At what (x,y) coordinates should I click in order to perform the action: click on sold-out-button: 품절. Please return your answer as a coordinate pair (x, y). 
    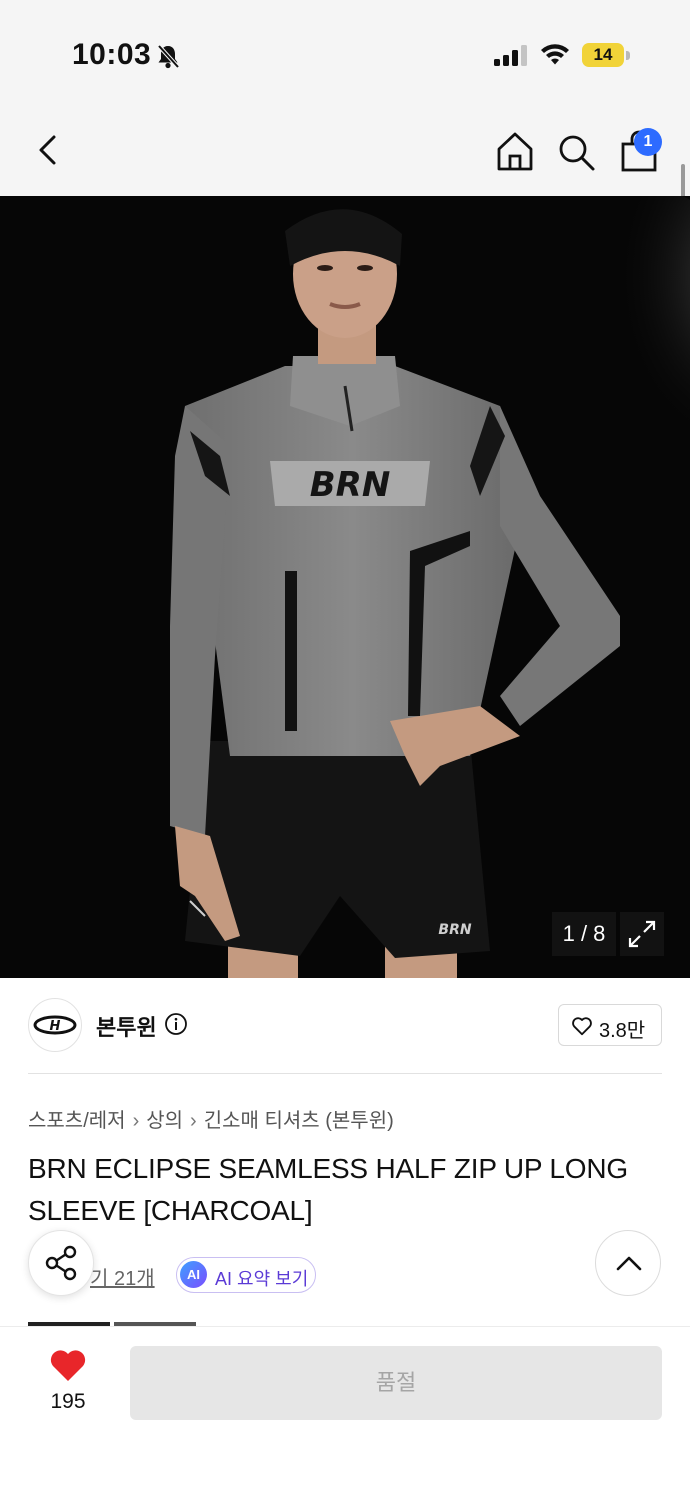
    Looking at the image, I should click on (396, 1383).